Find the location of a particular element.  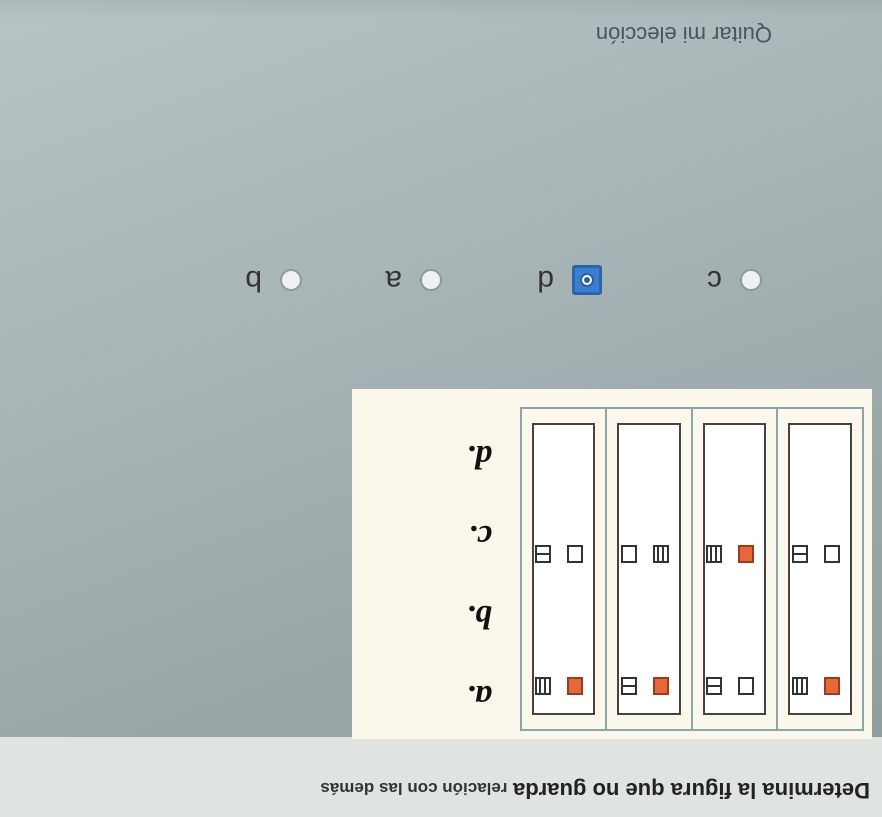

radio-c is located at coordinates (751, 280).